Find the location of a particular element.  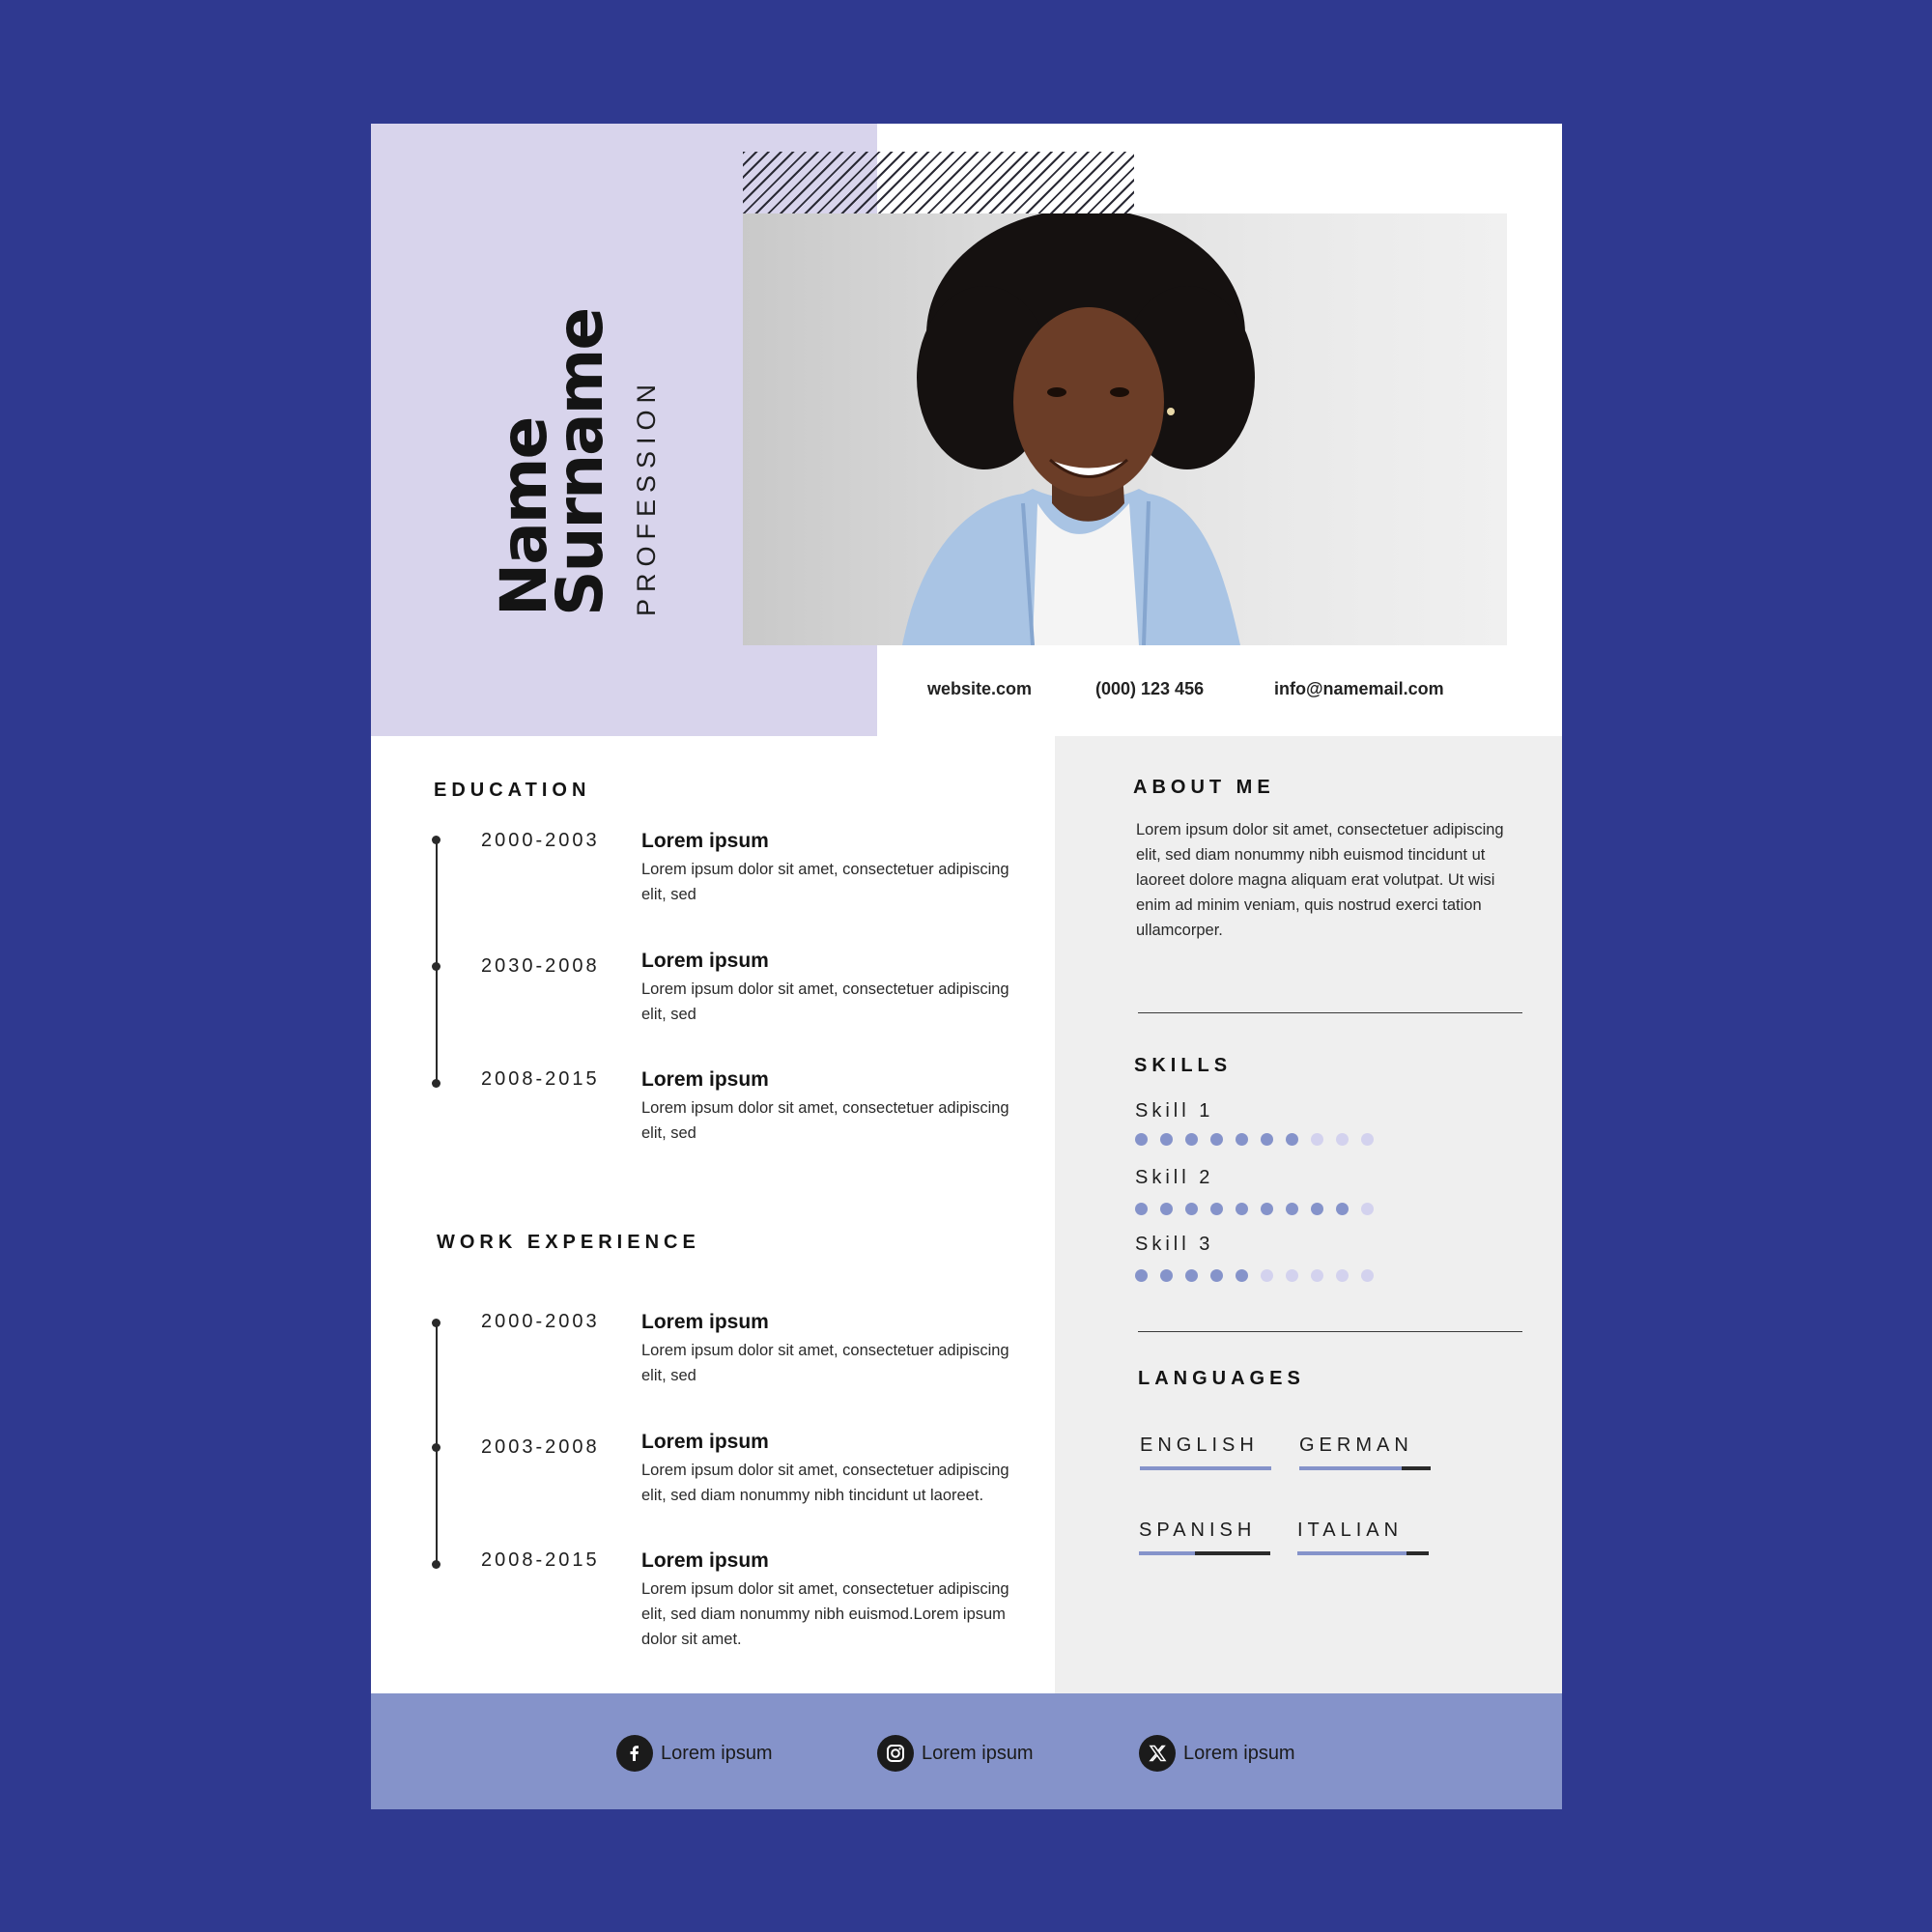

social-x: Lorem ipsum is located at coordinates (1217, 1753).